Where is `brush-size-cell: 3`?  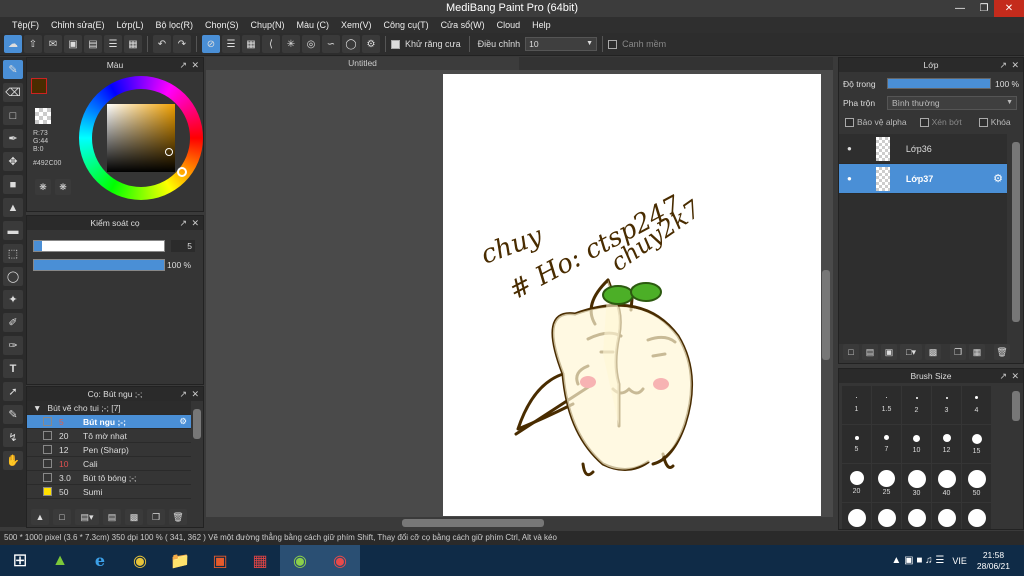 brush-size-cell: 3 is located at coordinates (946, 405).